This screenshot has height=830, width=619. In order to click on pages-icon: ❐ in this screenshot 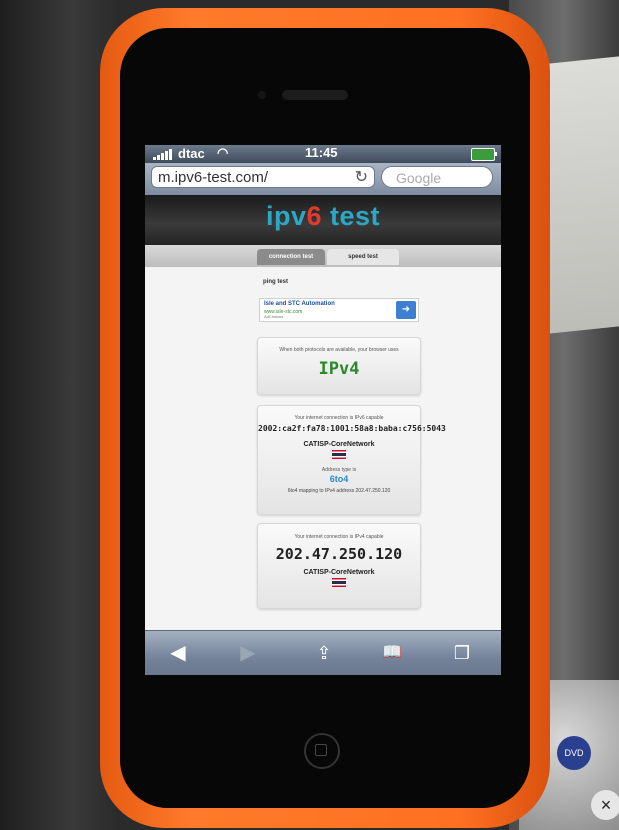, I will do `click(462, 653)`.